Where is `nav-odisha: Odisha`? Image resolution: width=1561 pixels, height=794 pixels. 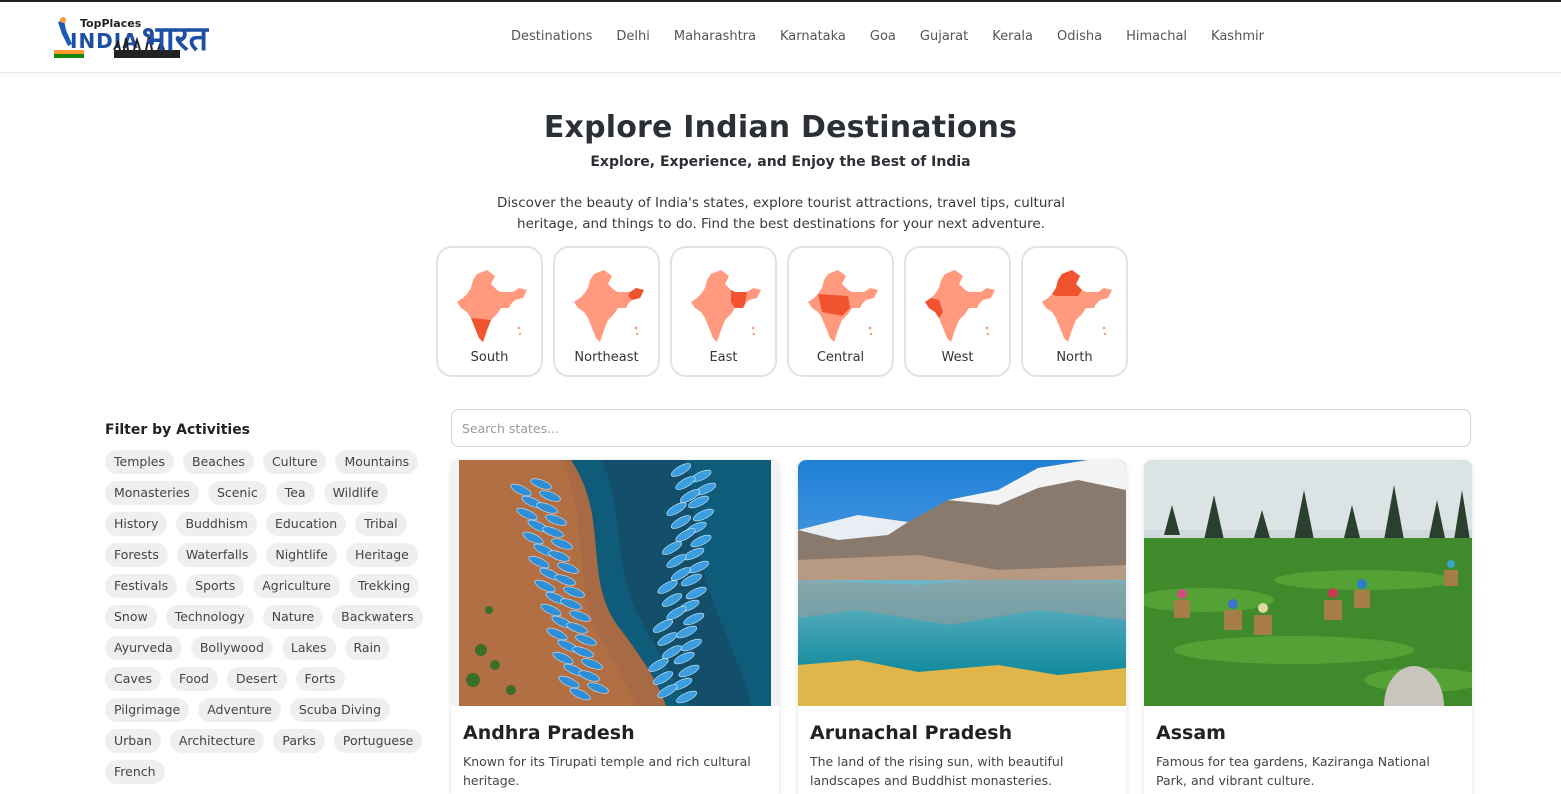 nav-odisha: Odisha is located at coordinates (1079, 37).